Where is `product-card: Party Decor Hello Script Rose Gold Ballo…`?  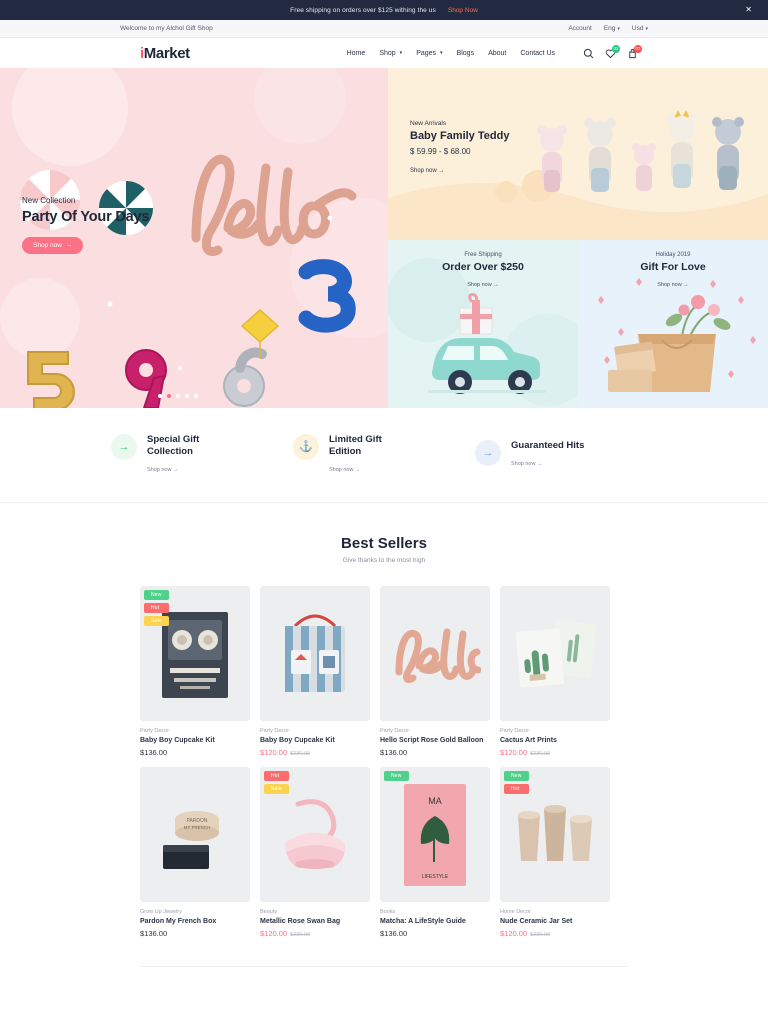
product-card: Party Decor Hello Script Rose Gold Ballo… is located at coordinates (435, 671).